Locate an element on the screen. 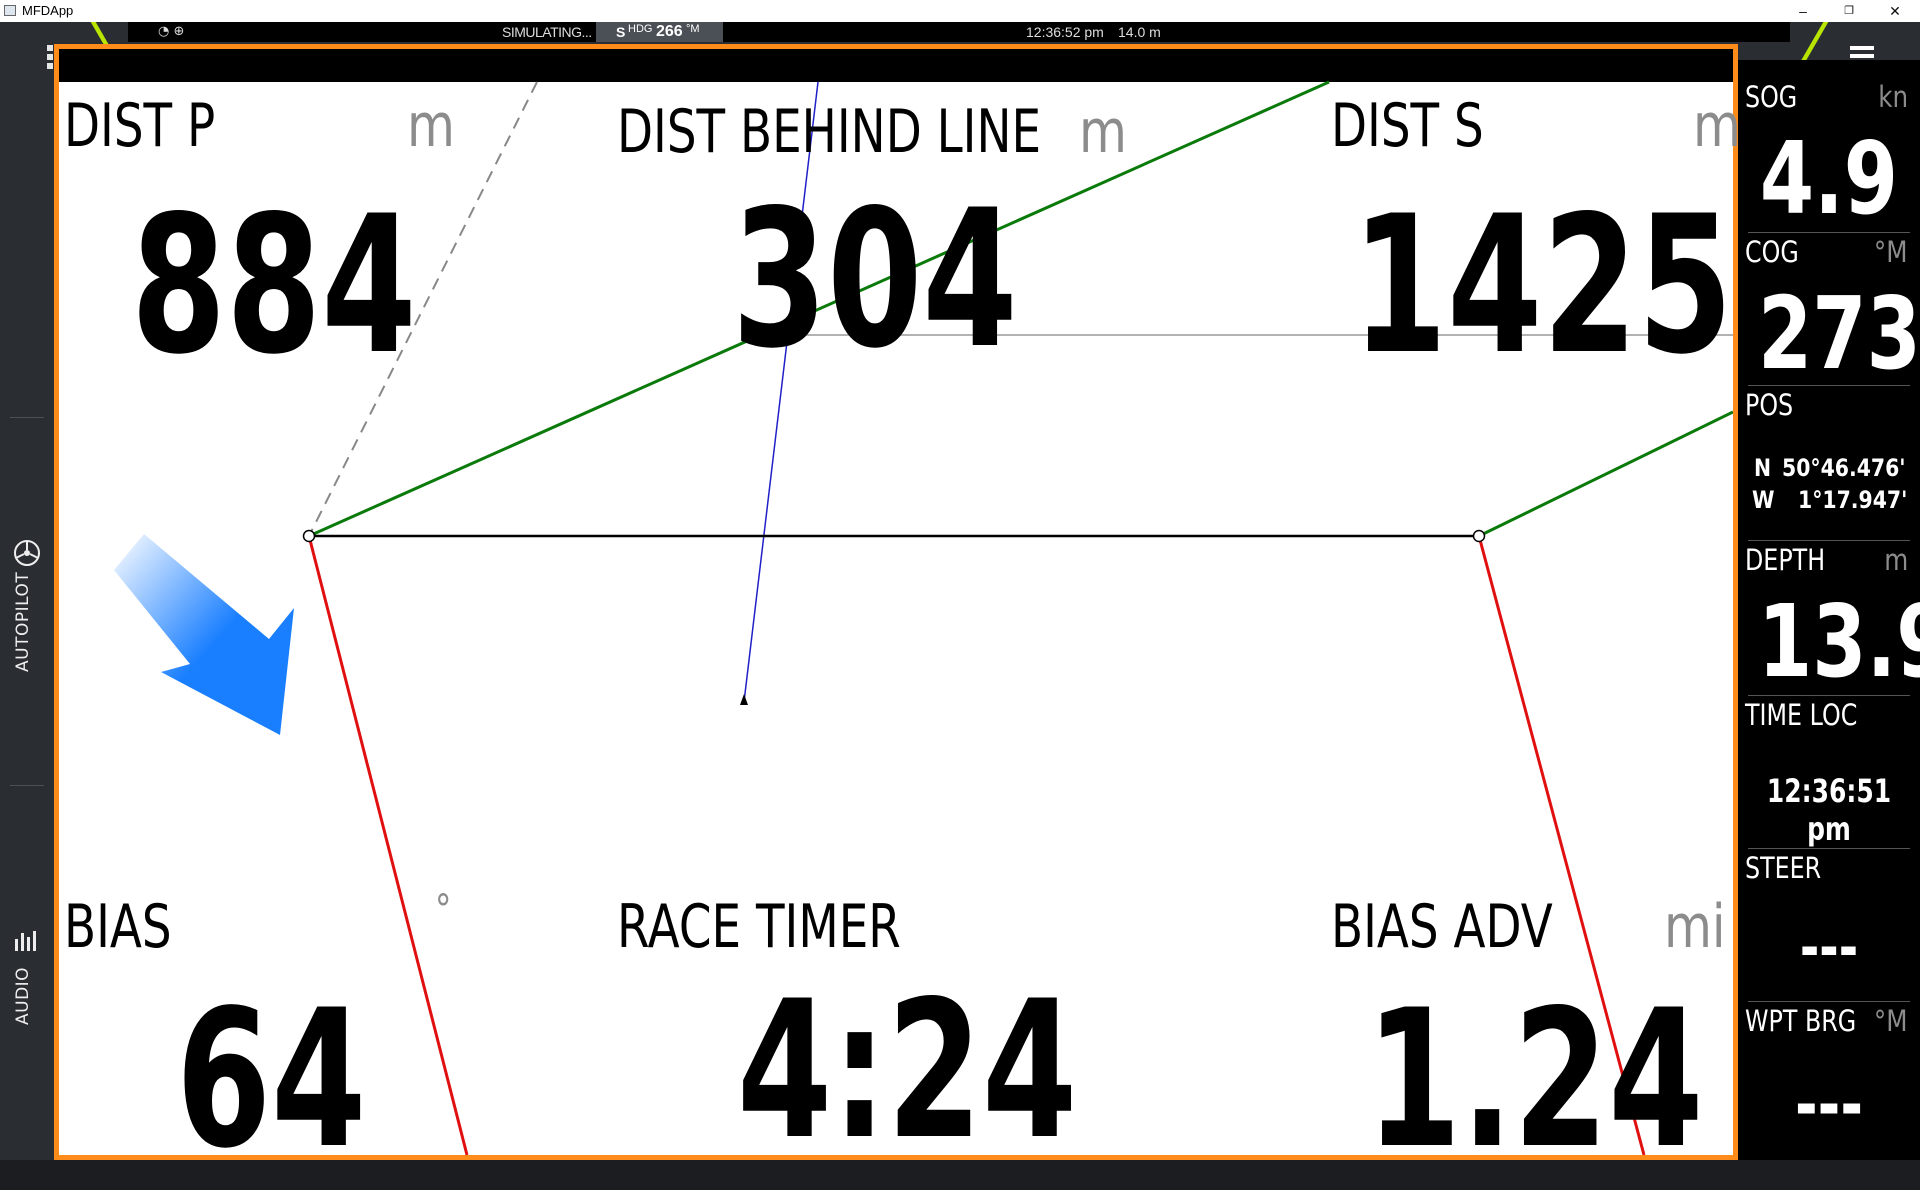 This screenshot has height=1190, width=1920. dist-p-unit: m is located at coordinates (431, 126).